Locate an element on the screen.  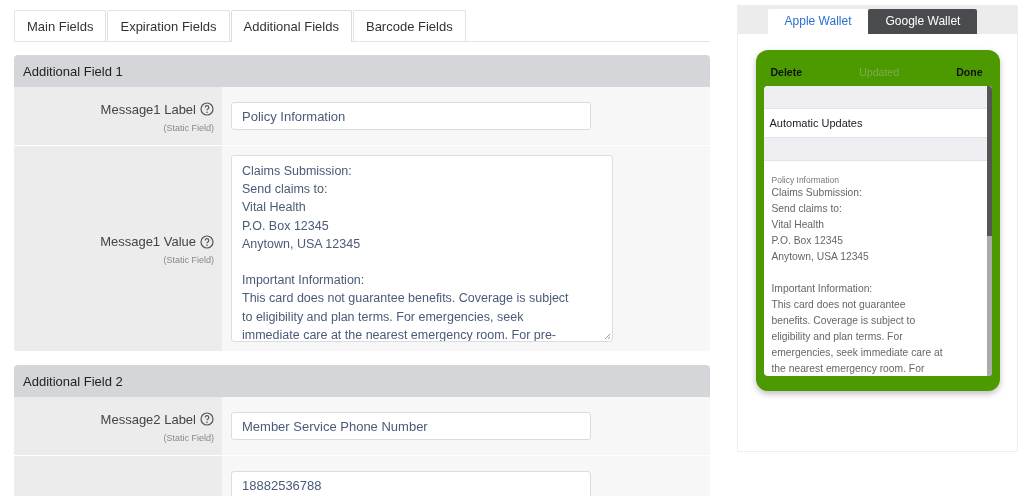
field-label: Message1 Value is located at coordinates (148, 241).